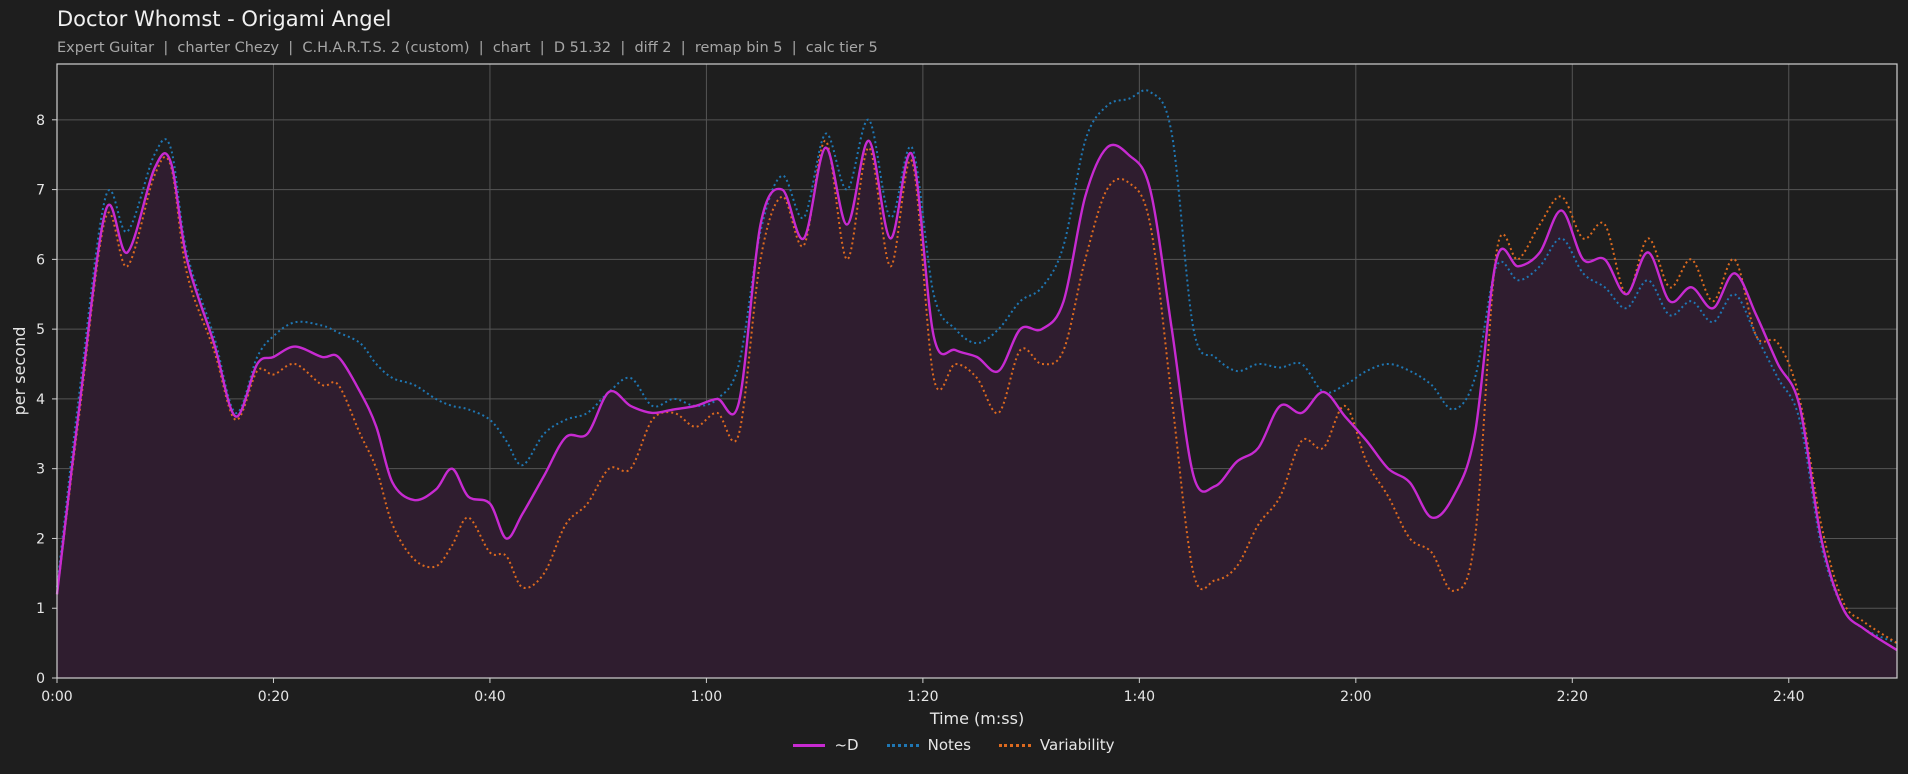  I want to click on x-tick-label: 2:20, so click(1572, 697).